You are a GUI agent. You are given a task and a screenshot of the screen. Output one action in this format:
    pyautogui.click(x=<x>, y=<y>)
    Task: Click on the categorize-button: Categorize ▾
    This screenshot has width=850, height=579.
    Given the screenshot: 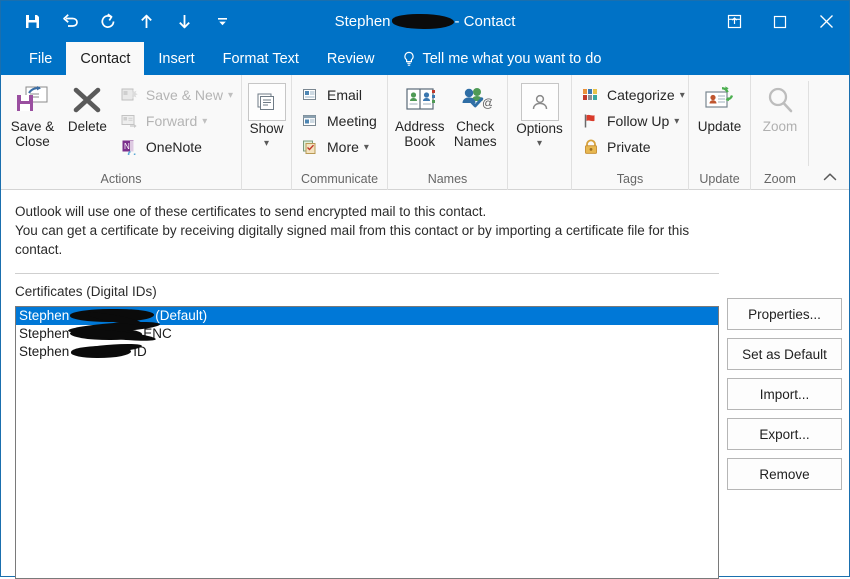 What is the action you would take?
    pyautogui.click(x=632, y=95)
    